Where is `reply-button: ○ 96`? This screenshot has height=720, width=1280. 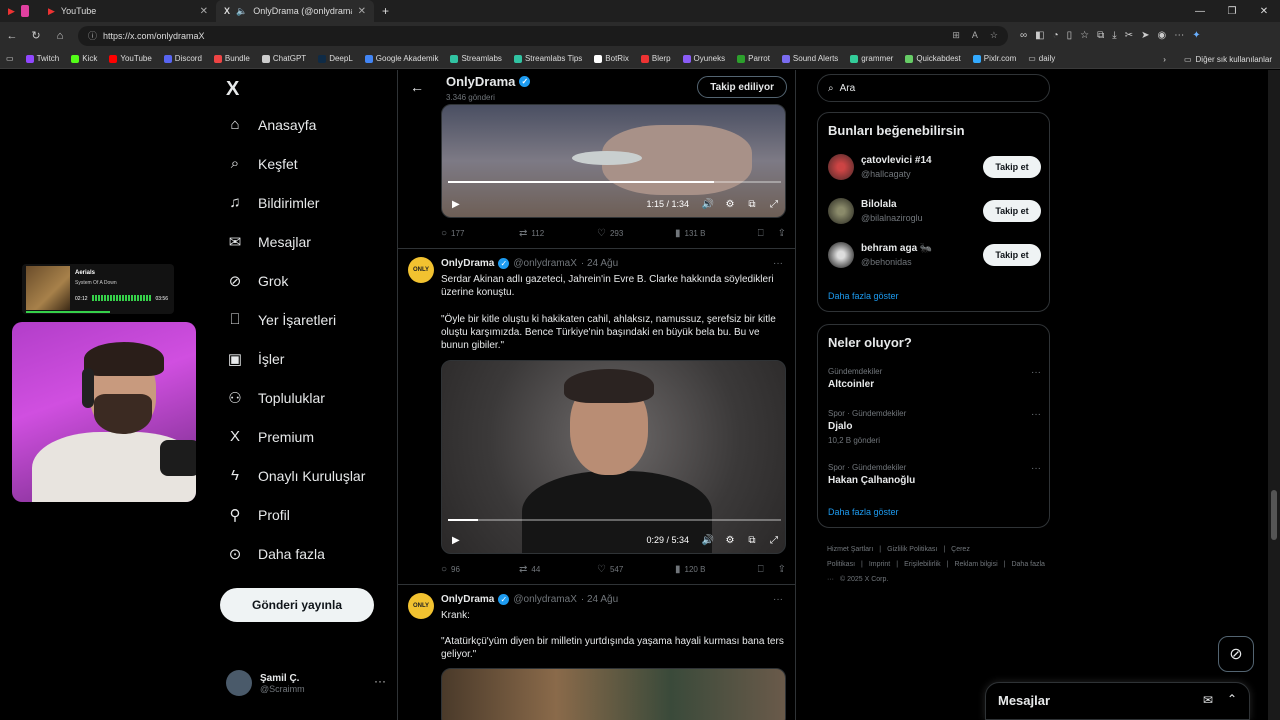
reply-button: ○ 96 is located at coordinates (480, 569).